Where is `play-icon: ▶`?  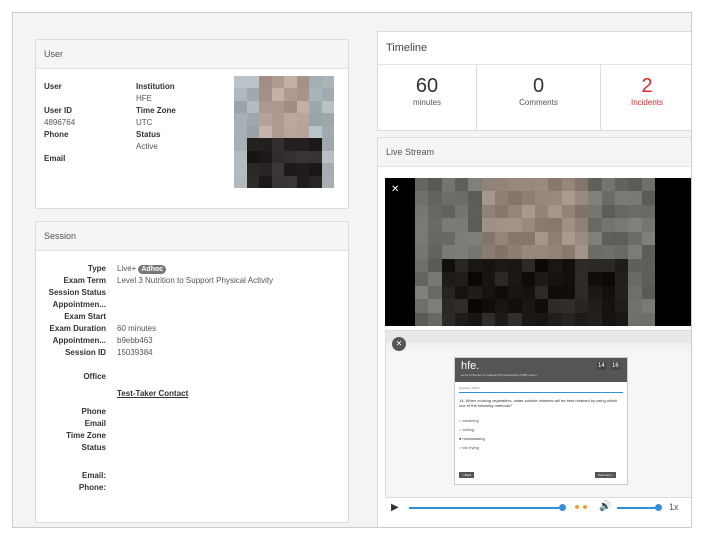 play-icon: ▶ is located at coordinates (395, 507).